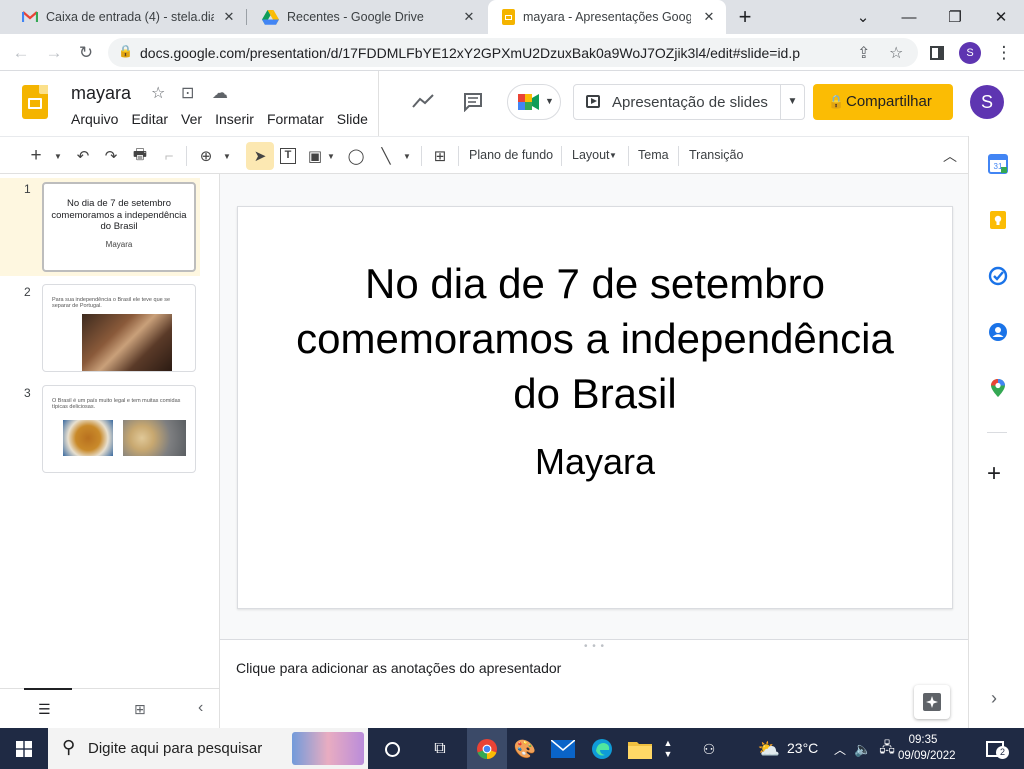 This screenshot has width=1024, height=769. Describe the element at coordinates (392, 749) in the screenshot. I see `cortana-button` at that location.